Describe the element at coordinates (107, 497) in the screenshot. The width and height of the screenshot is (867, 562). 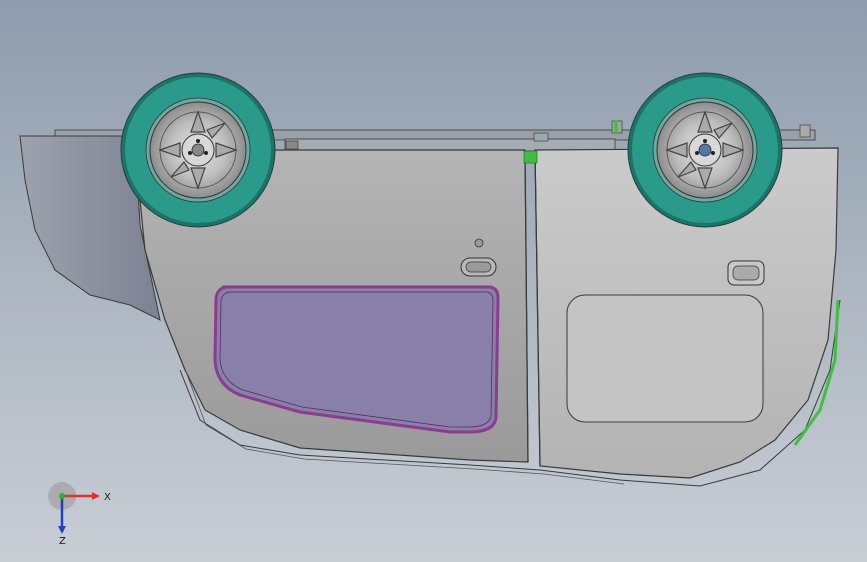
I see `x-axis-label: X` at that location.